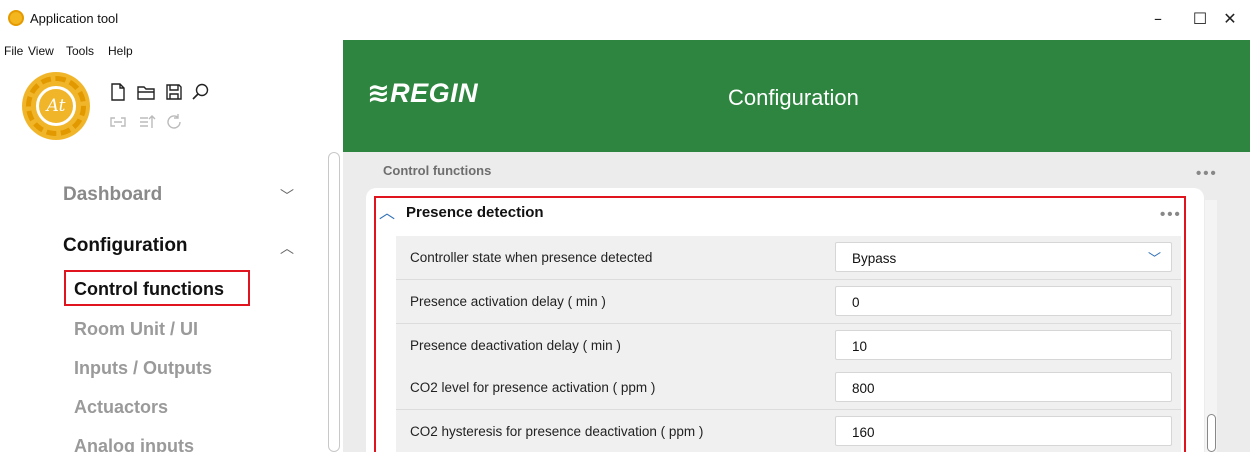 The width and height of the screenshot is (1250, 452). I want to click on open-folder-icon, so click(146, 92).